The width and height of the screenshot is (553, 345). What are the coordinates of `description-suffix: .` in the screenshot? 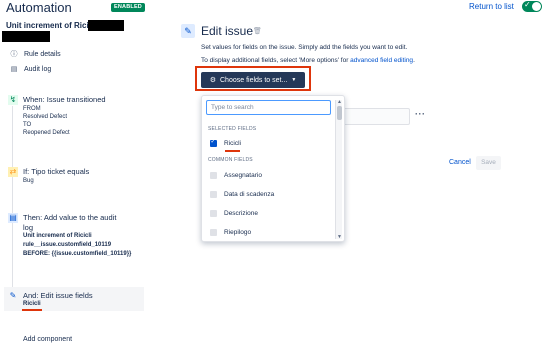 It's located at (414, 60).